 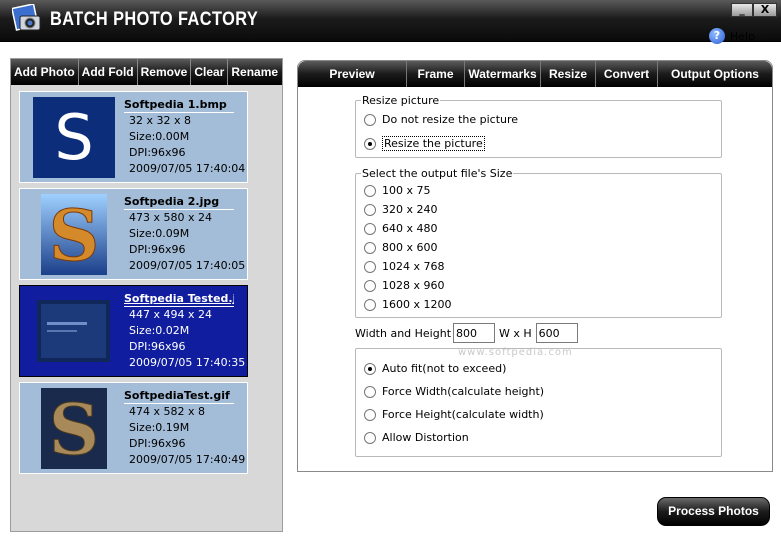 I want to click on tab-resize: Resize, so click(x=568, y=74).